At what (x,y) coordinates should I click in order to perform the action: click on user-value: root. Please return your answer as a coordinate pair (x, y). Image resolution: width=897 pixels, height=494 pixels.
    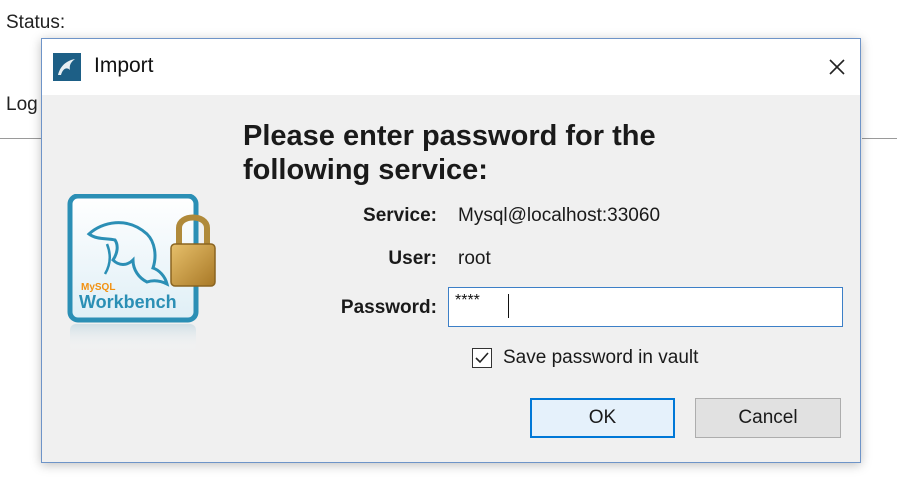
    Looking at the image, I should click on (474, 258).